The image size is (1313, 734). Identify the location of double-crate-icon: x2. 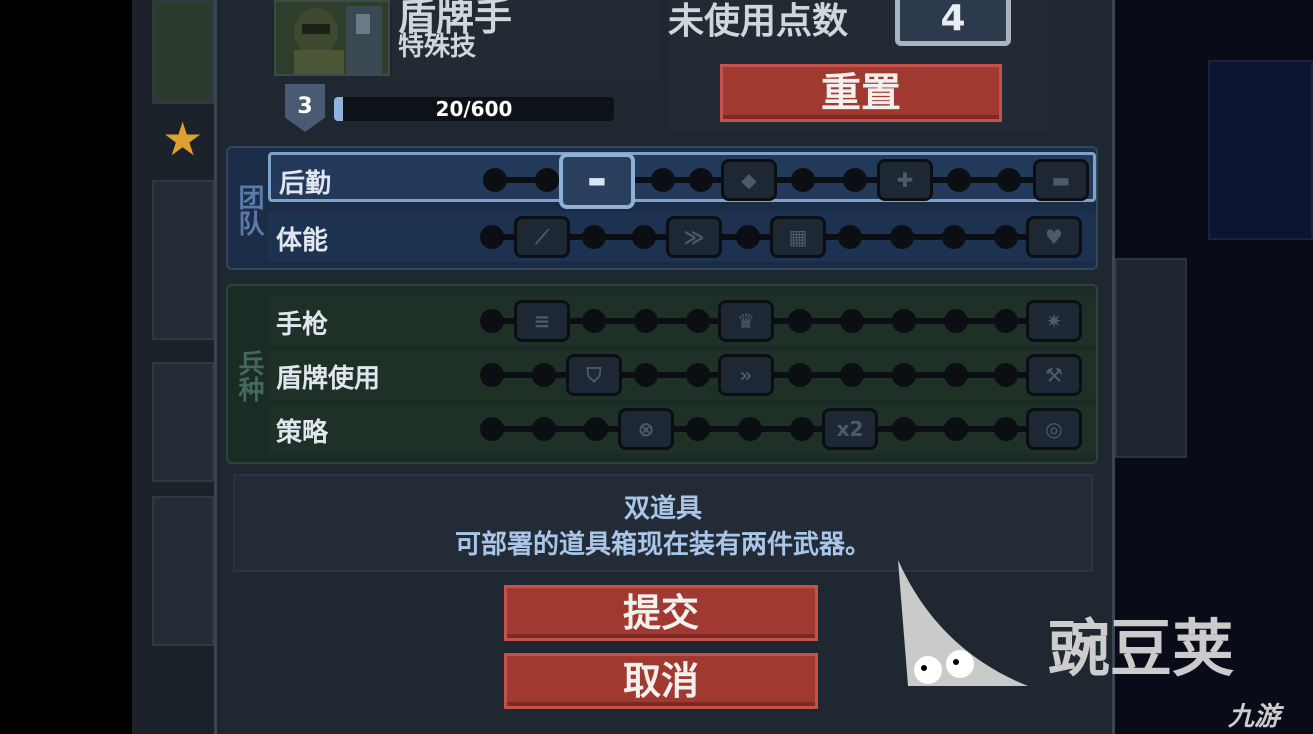
(850, 429).